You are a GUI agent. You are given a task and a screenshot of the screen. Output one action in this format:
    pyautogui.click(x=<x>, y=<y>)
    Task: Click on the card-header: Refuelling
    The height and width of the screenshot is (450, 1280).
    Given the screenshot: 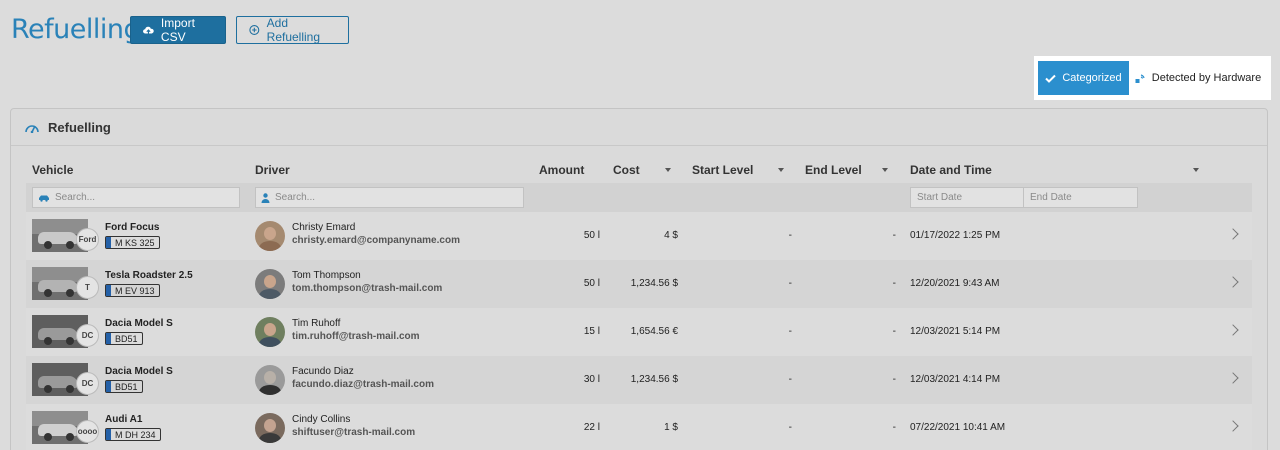 What is the action you would take?
    pyautogui.click(x=639, y=127)
    